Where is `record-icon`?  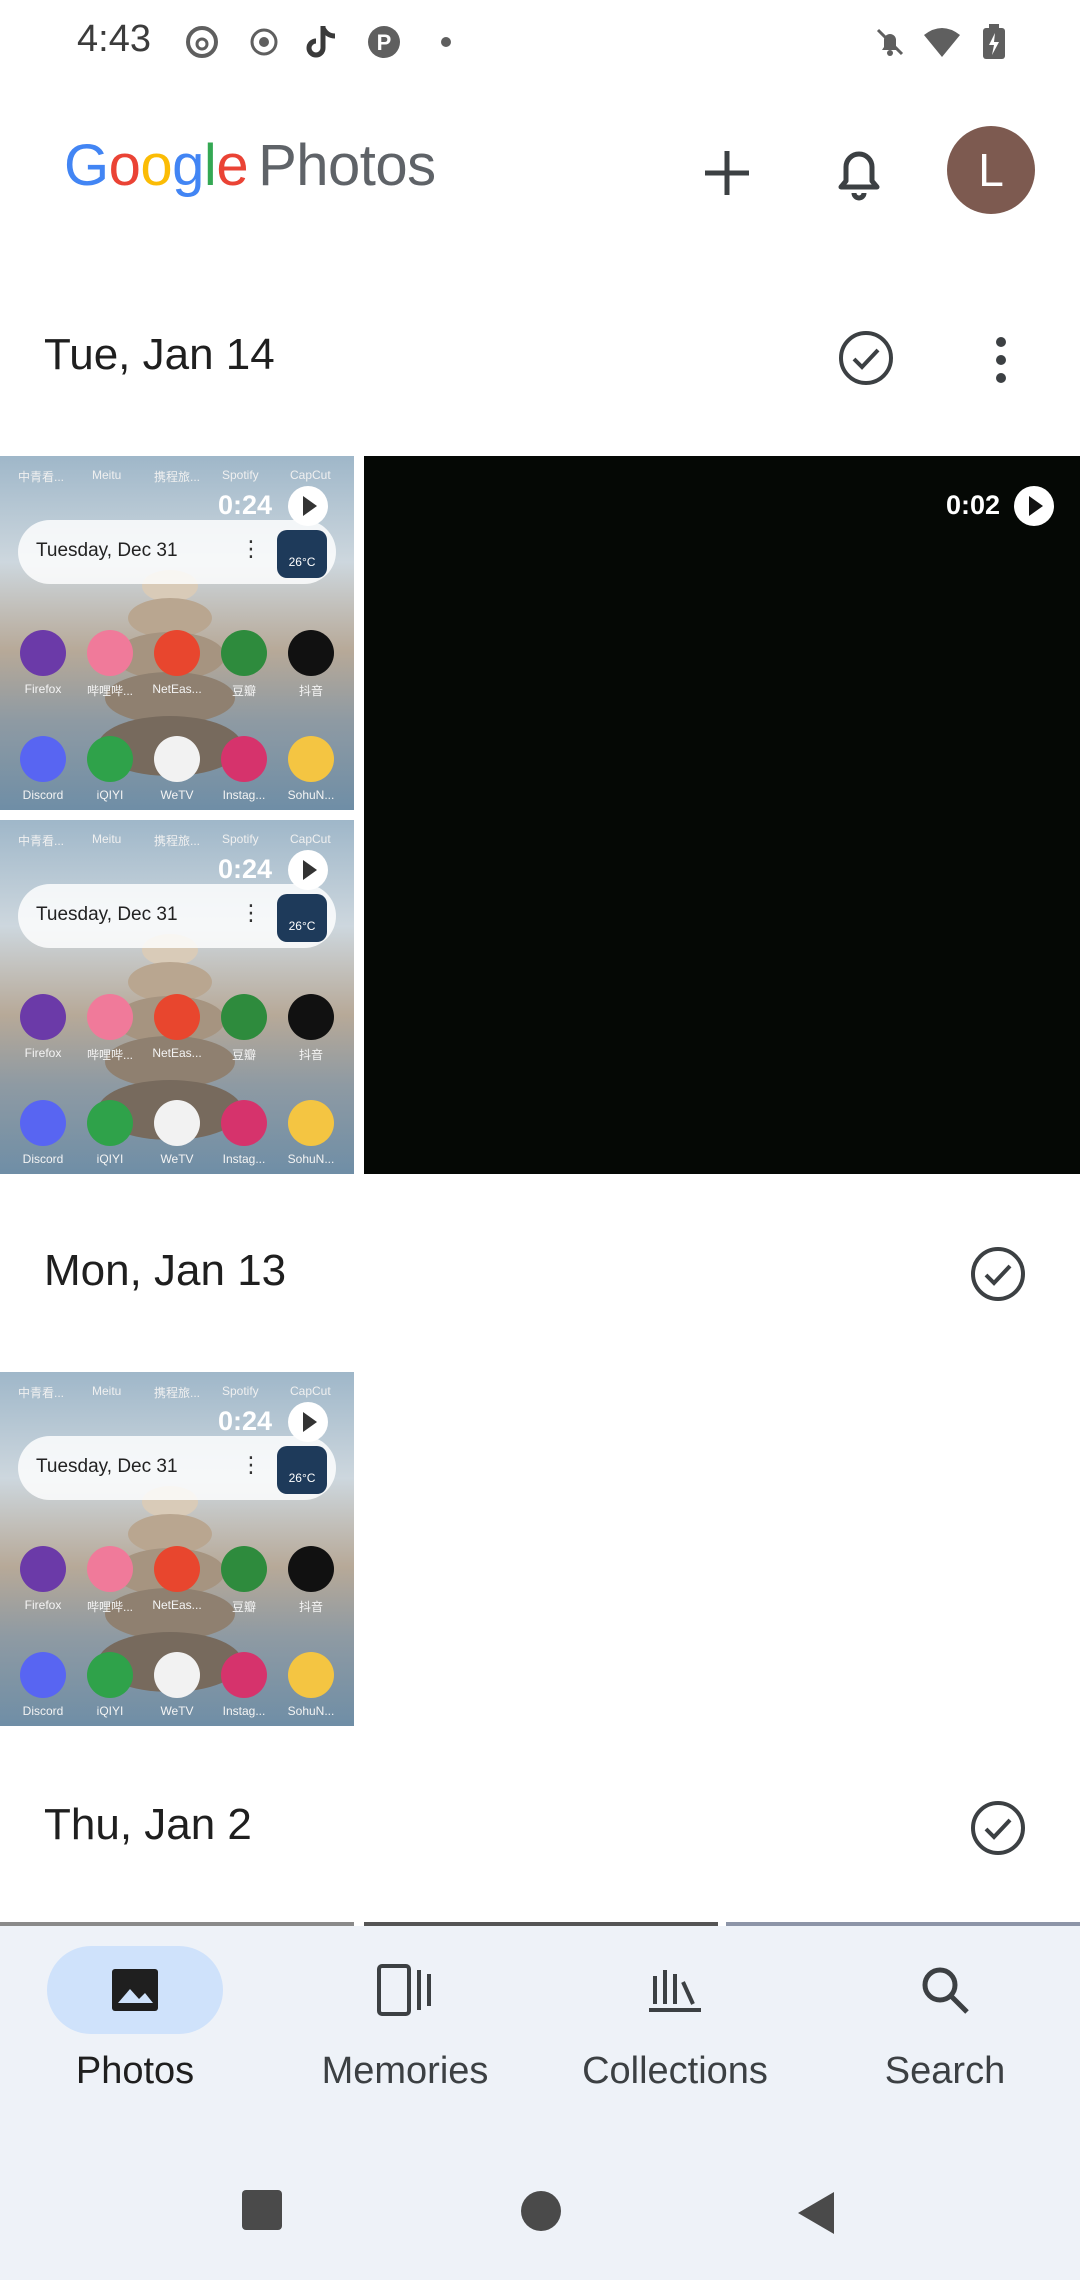
record-icon is located at coordinates (264, 42).